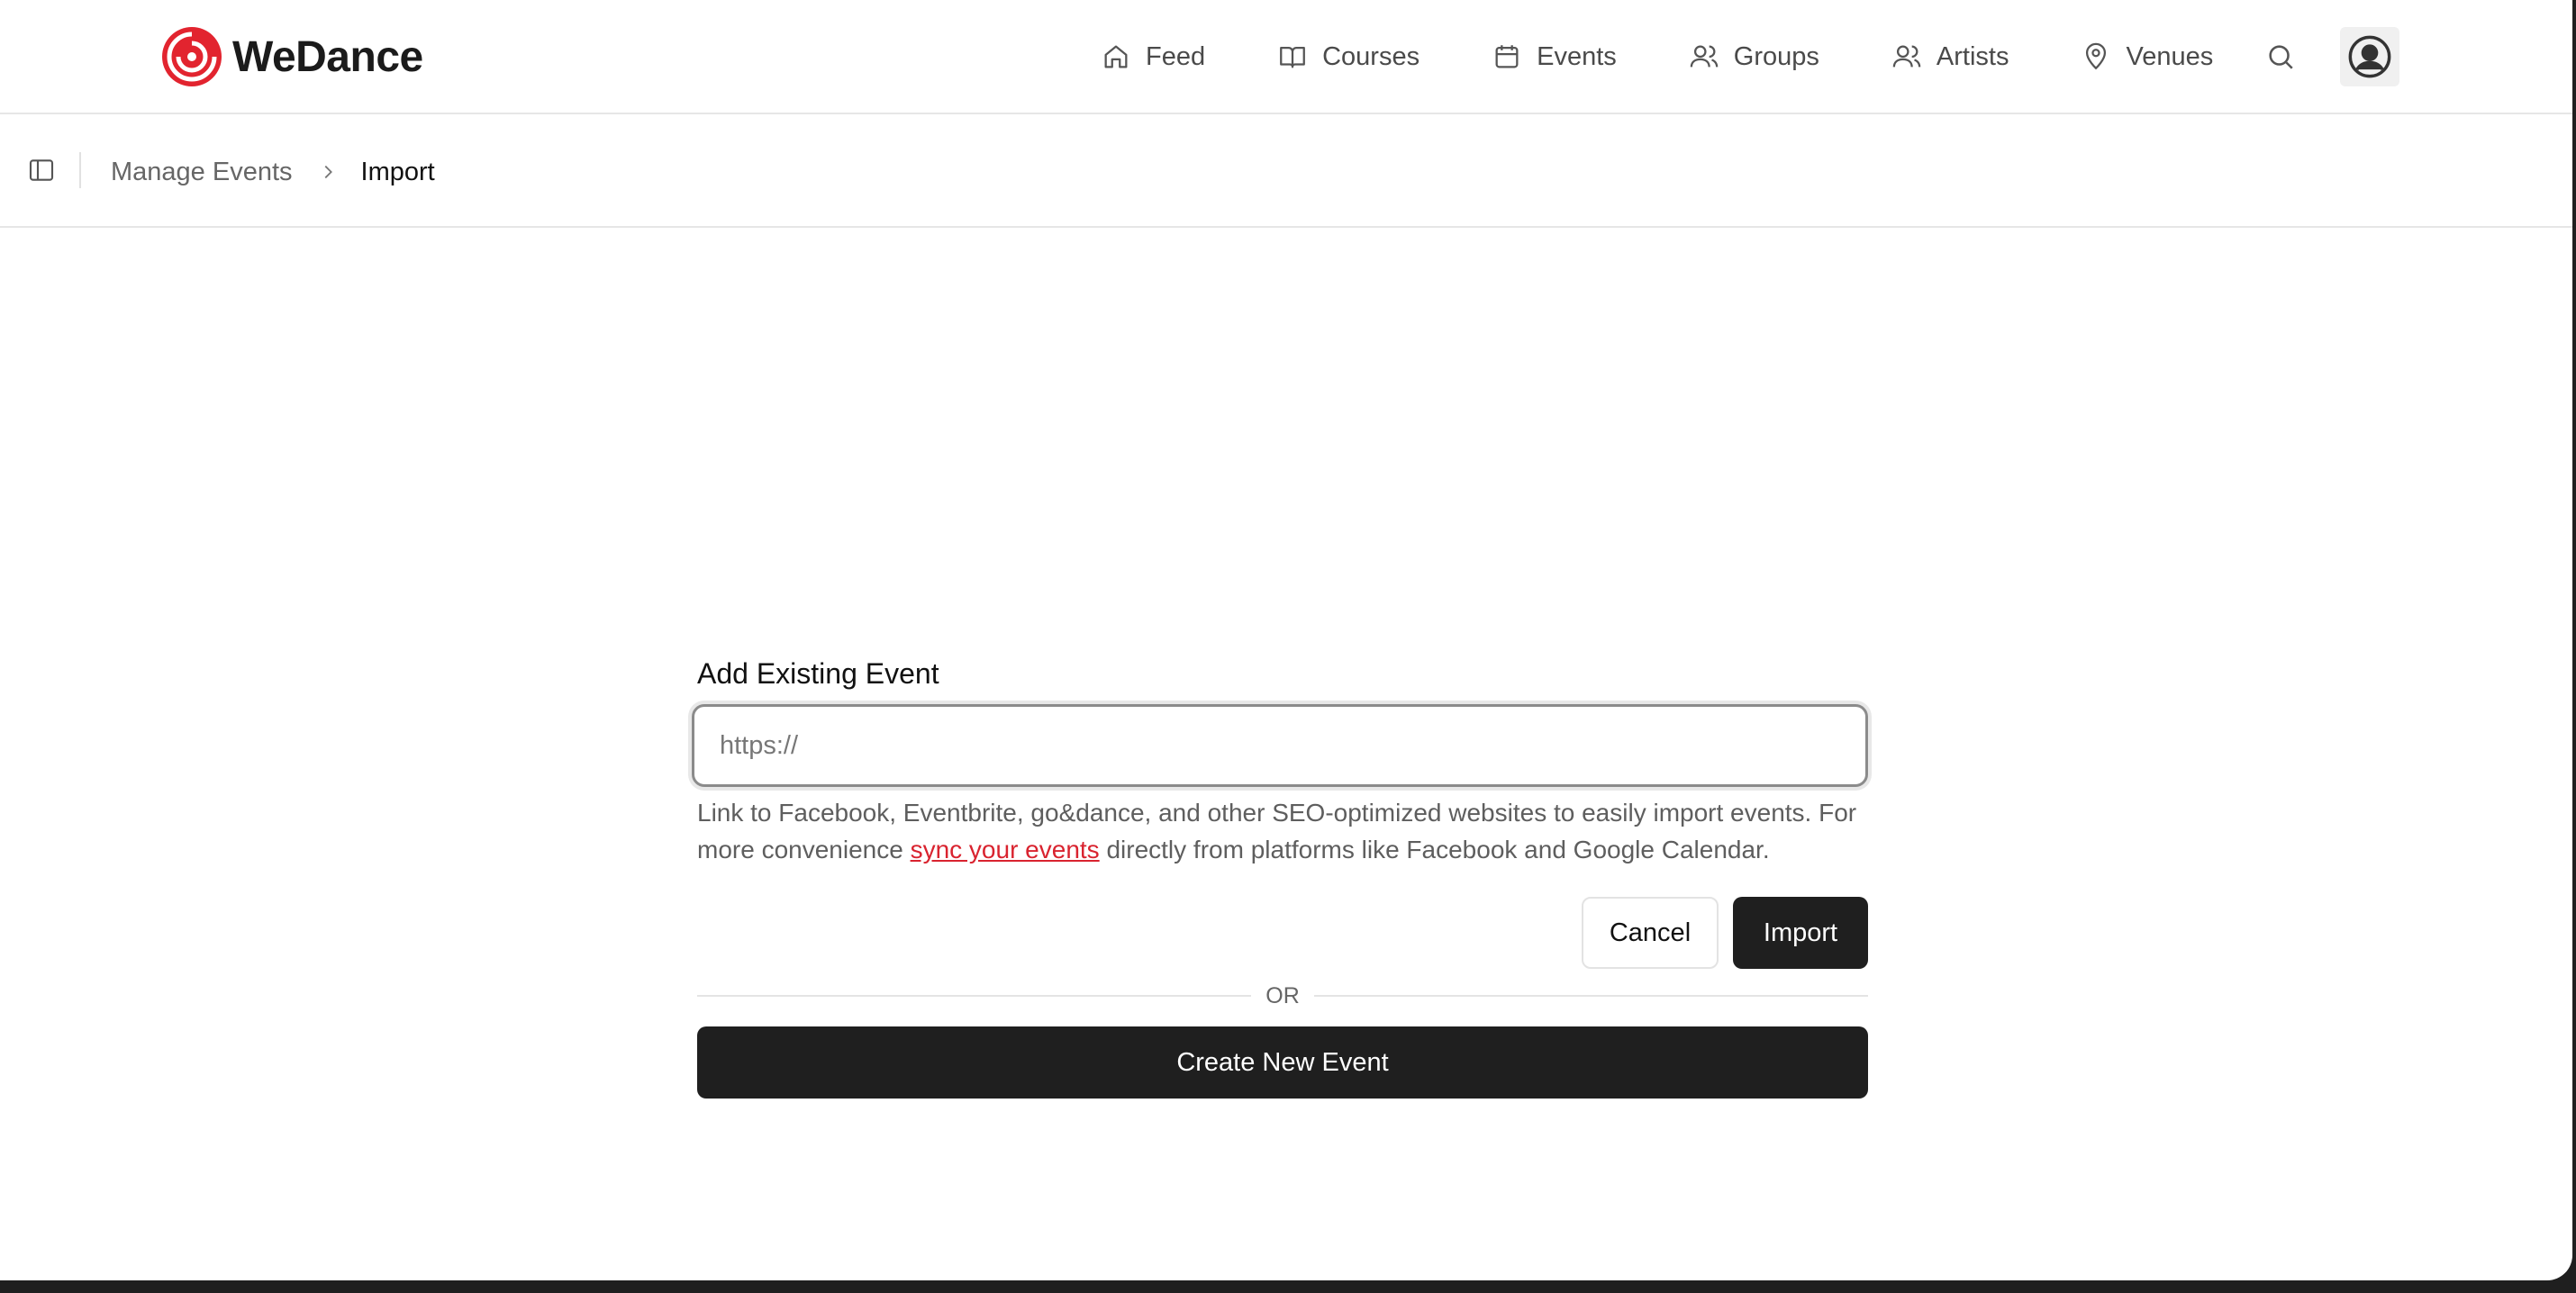 The width and height of the screenshot is (2576, 1293). I want to click on nav-item-artists: Artists, so click(1950, 57).